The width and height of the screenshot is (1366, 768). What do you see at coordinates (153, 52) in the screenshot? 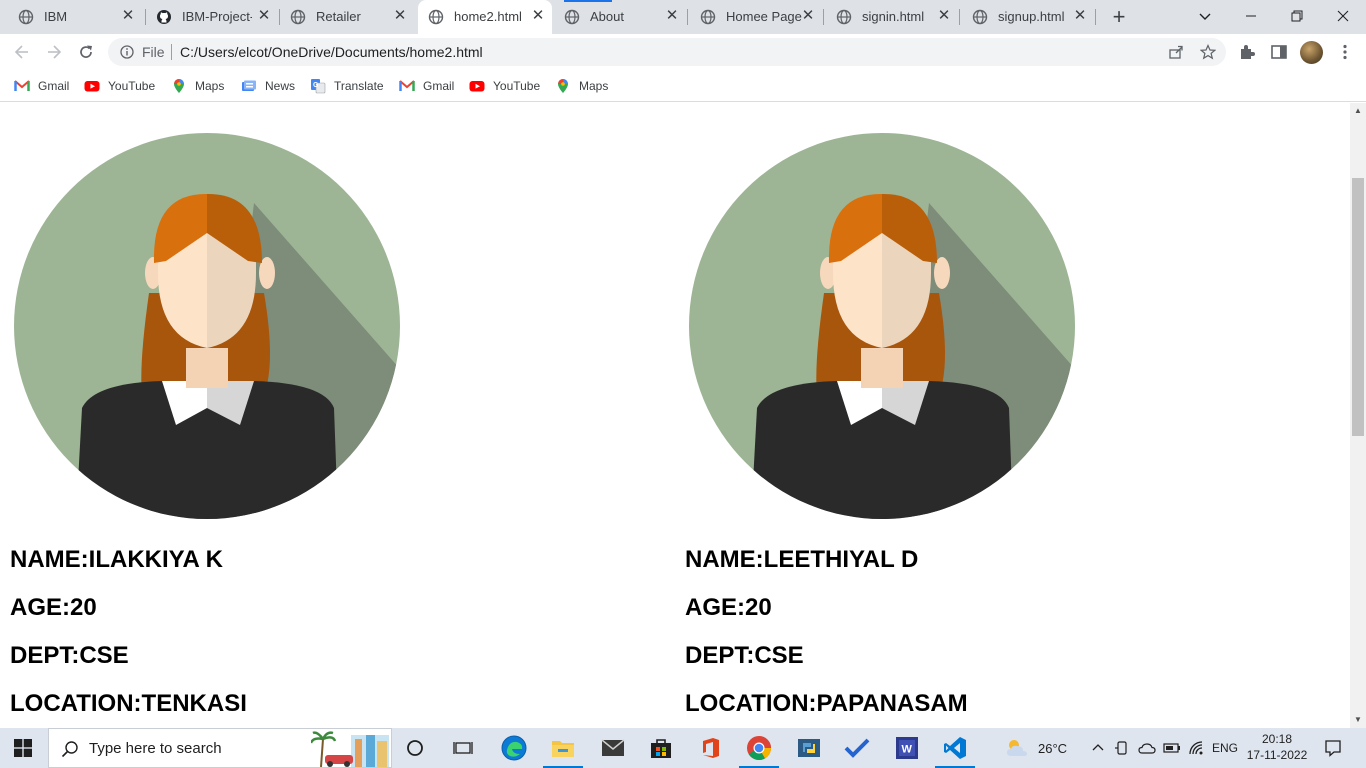
I see `url-scheme-label: File` at bounding box center [153, 52].